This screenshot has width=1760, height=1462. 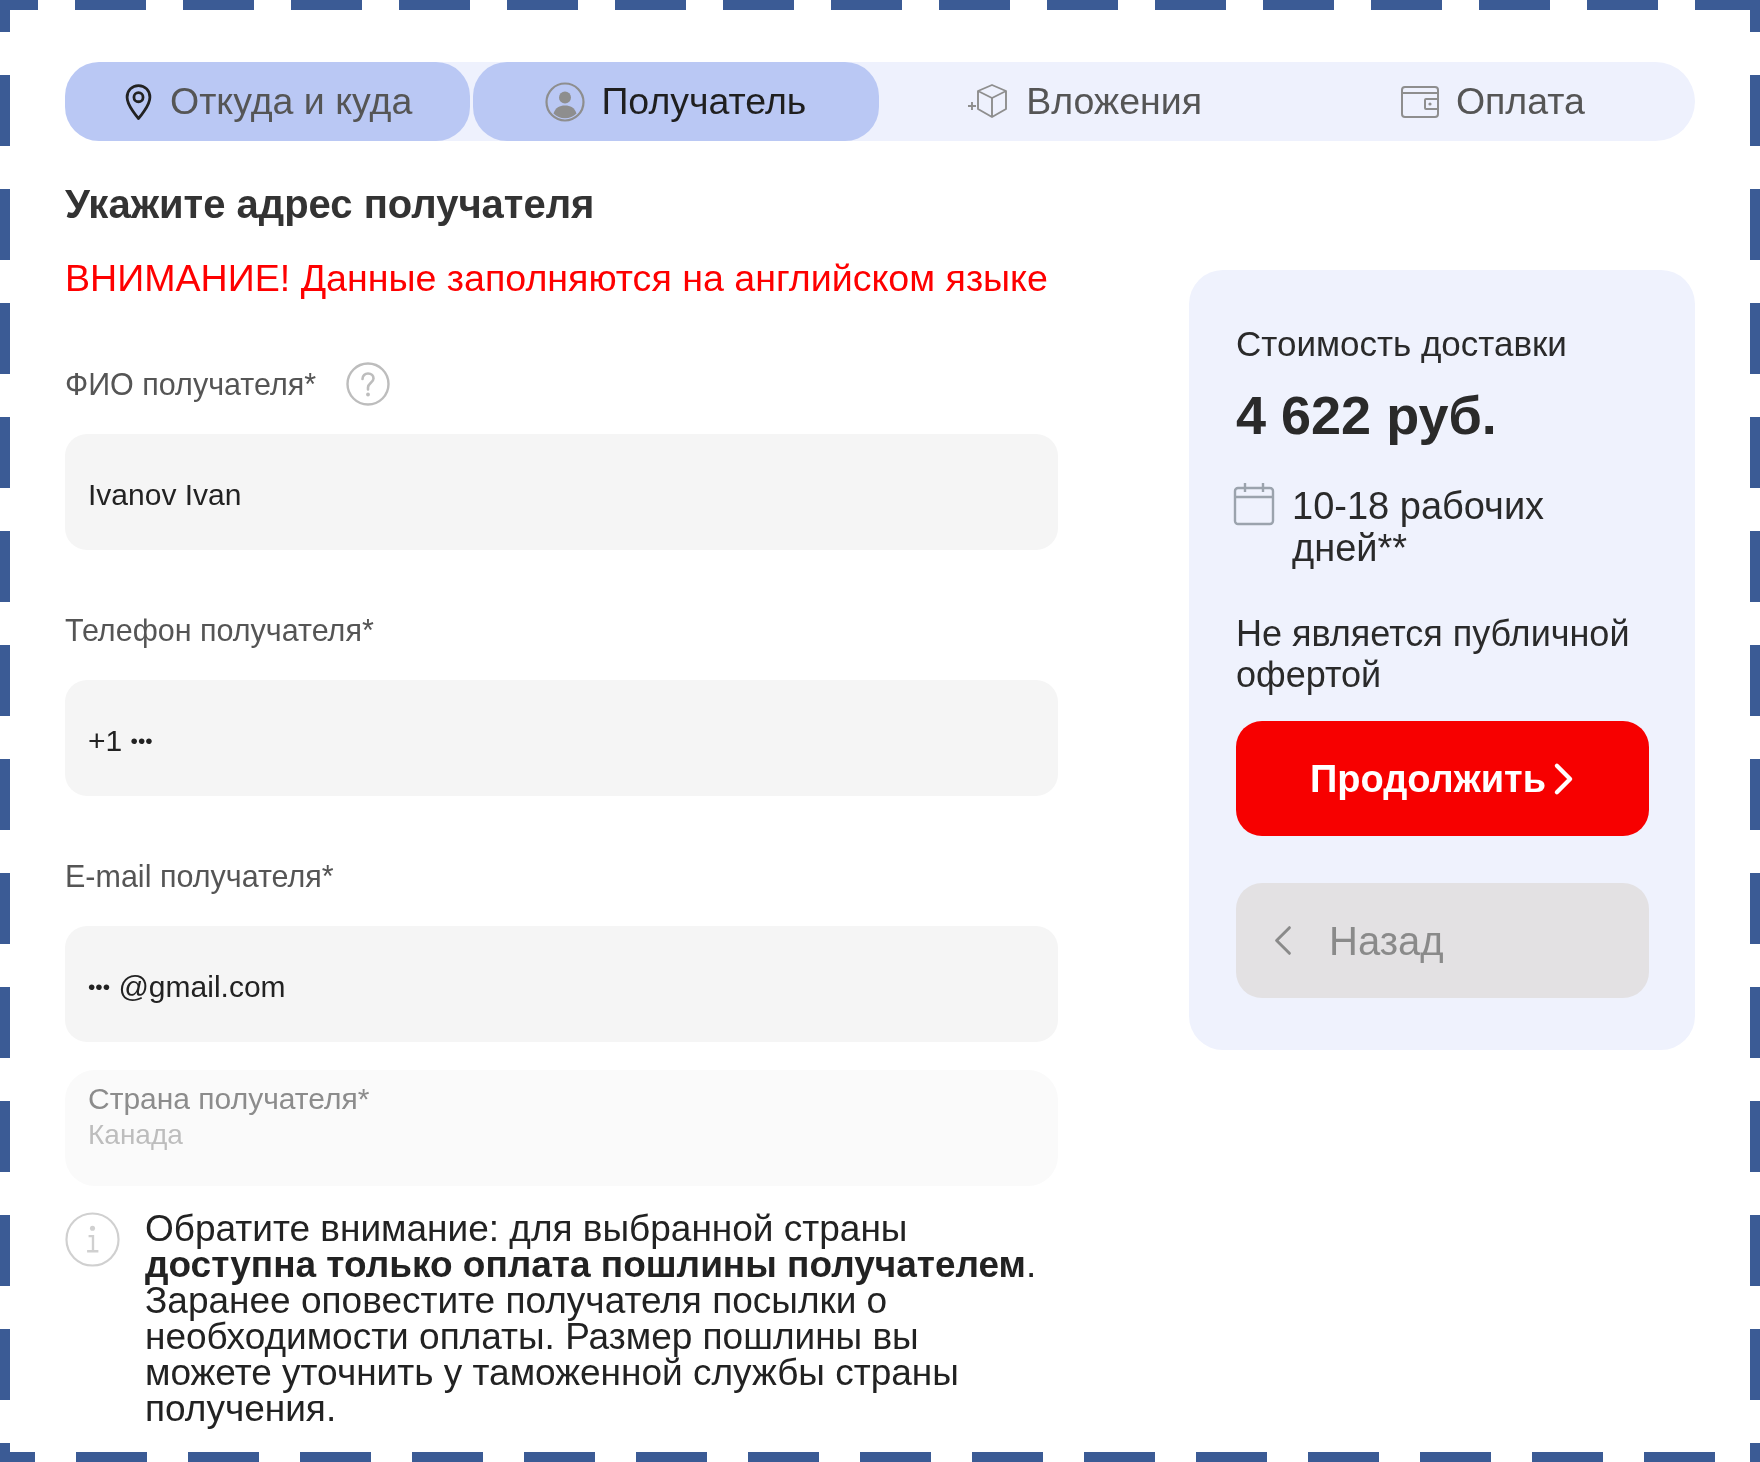 I want to click on step-tab: Получатель, so click(x=676, y=101).